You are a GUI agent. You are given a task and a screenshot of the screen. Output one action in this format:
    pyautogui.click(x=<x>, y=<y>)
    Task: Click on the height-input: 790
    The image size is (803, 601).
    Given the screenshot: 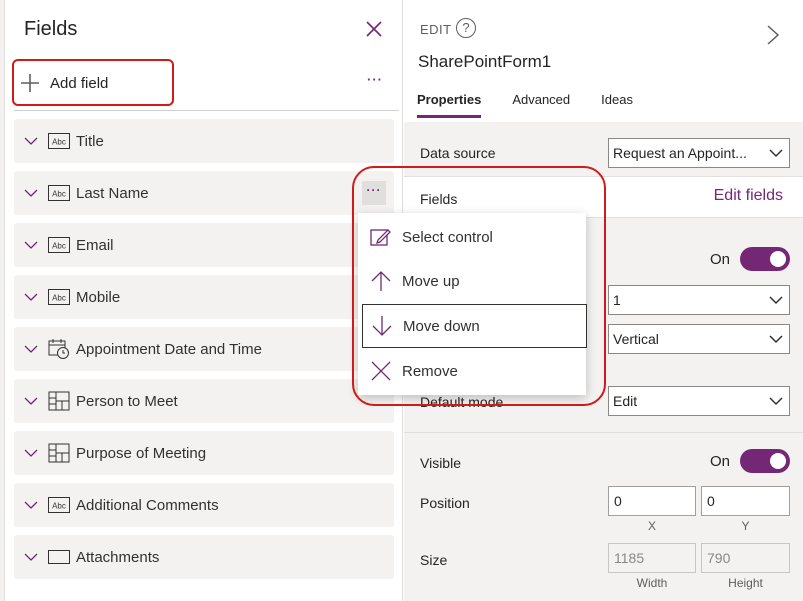 What is the action you would take?
    pyautogui.click(x=745, y=558)
    